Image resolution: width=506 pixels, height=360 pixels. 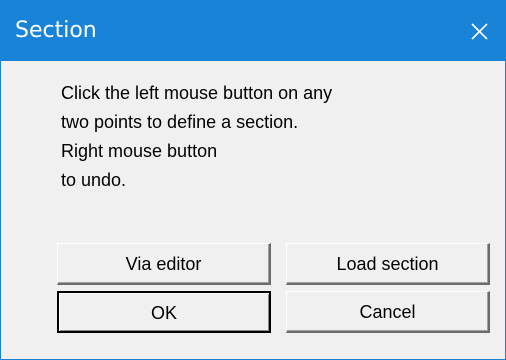 What do you see at coordinates (197, 93) in the screenshot?
I see `instruction-line-1: Click the left mouse button on any` at bounding box center [197, 93].